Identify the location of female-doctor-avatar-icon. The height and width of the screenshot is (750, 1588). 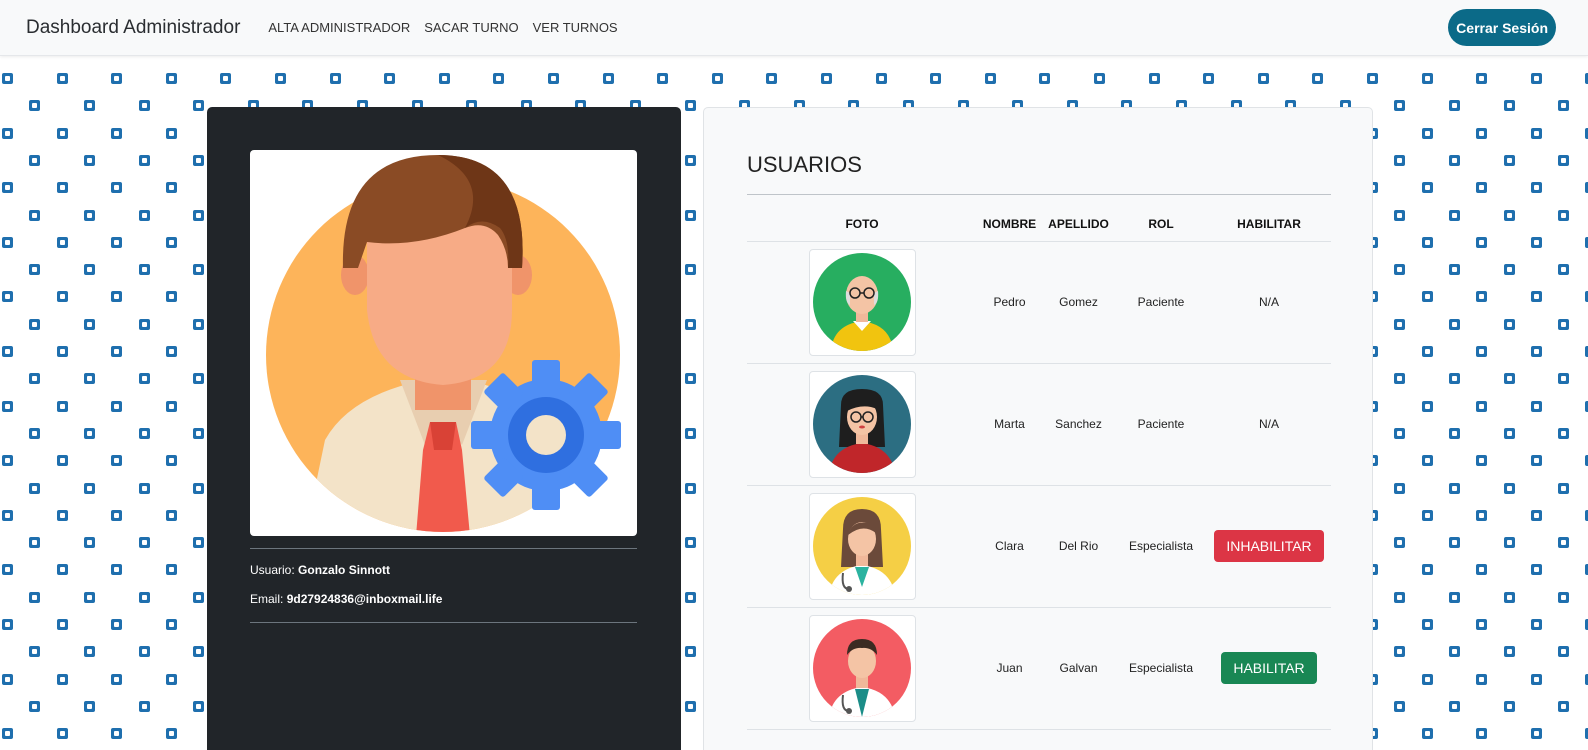
(862, 546).